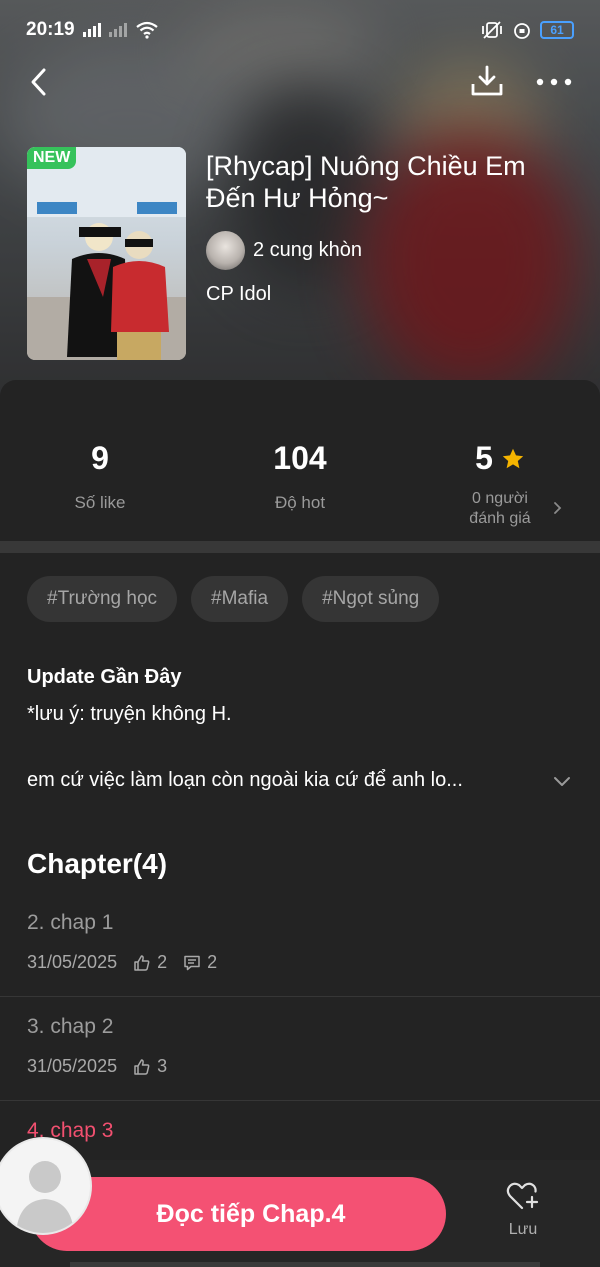 This screenshot has height=1267, width=600. I want to click on signal-2-icon, so click(117, 30).